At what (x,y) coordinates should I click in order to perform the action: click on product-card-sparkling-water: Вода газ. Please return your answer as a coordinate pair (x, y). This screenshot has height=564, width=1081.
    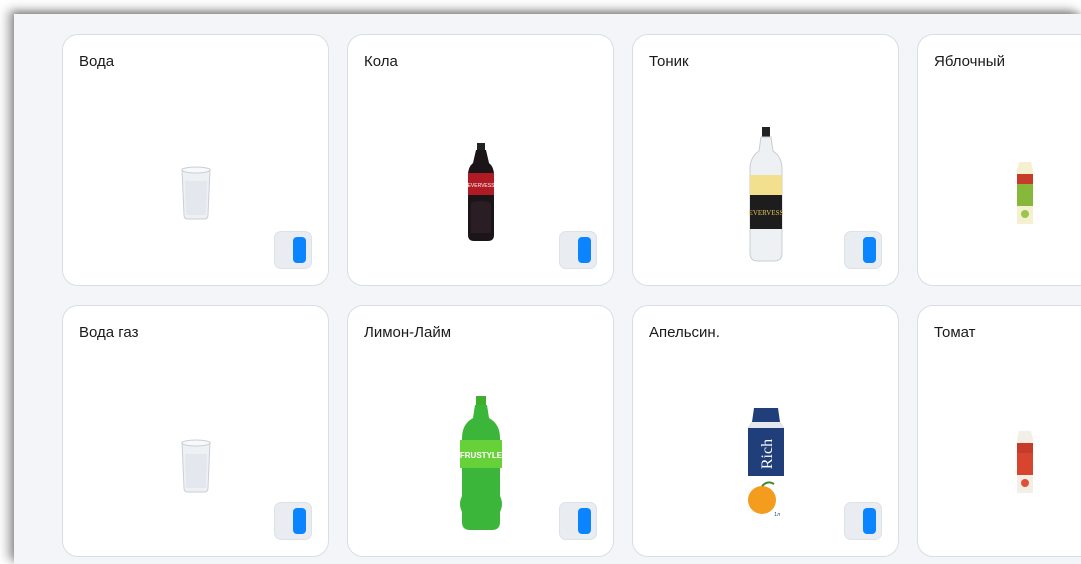
    Looking at the image, I should click on (195, 431).